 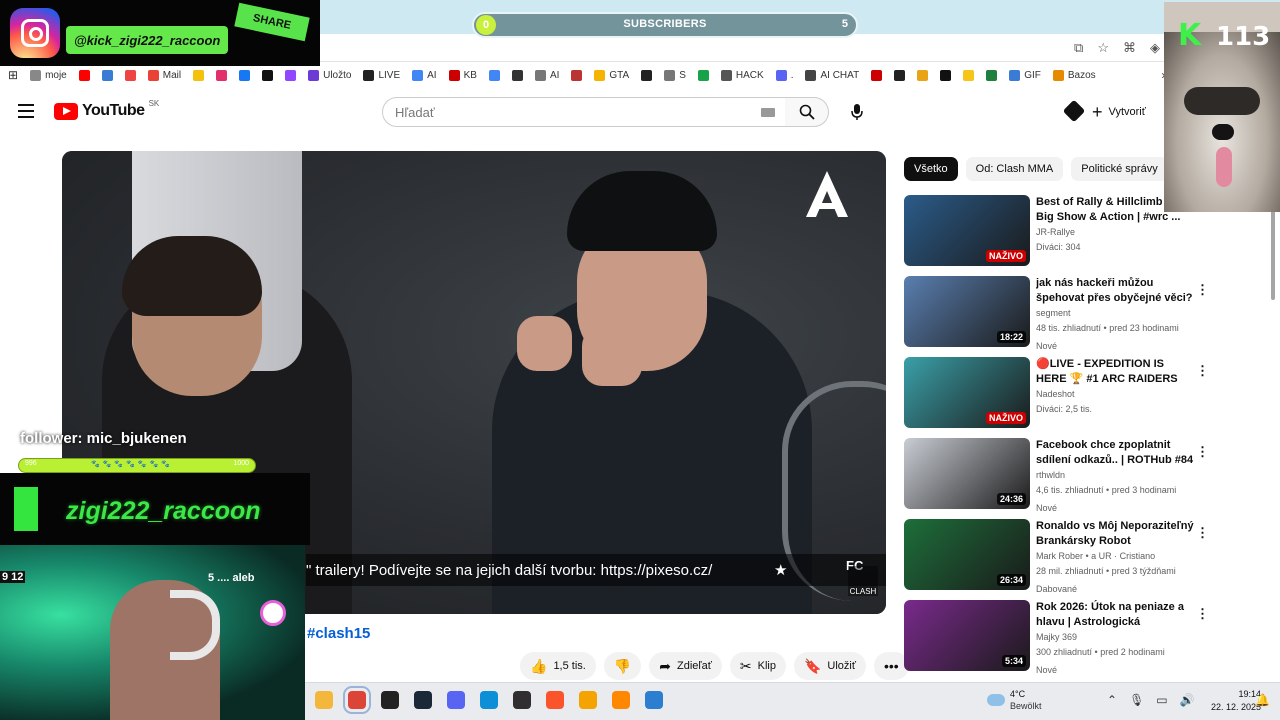 I want to click on video-thumbnail: 24:36, so click(x=967, y=473).